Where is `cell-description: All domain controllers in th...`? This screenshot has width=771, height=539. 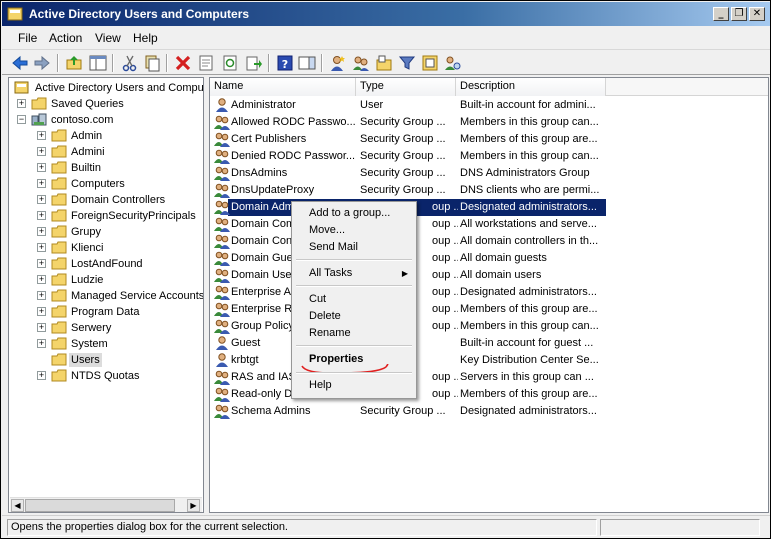
cell-description: All domain controllers in th... is located at coordinates (529, 241).